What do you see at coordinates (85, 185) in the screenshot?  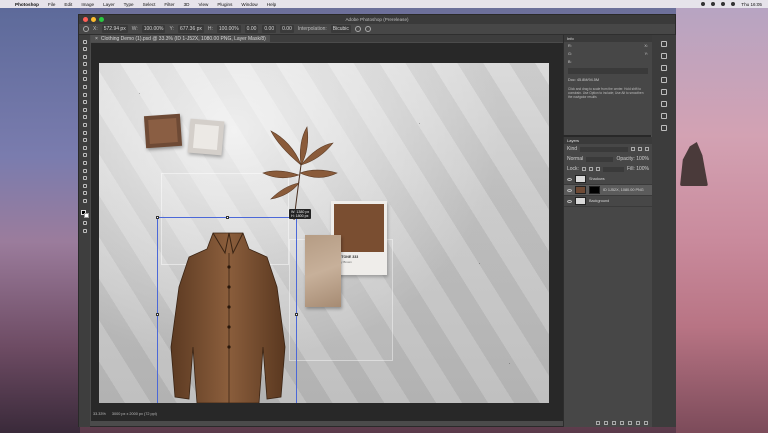 I see `hand-tool-icon` at bounding box center [85, 185].